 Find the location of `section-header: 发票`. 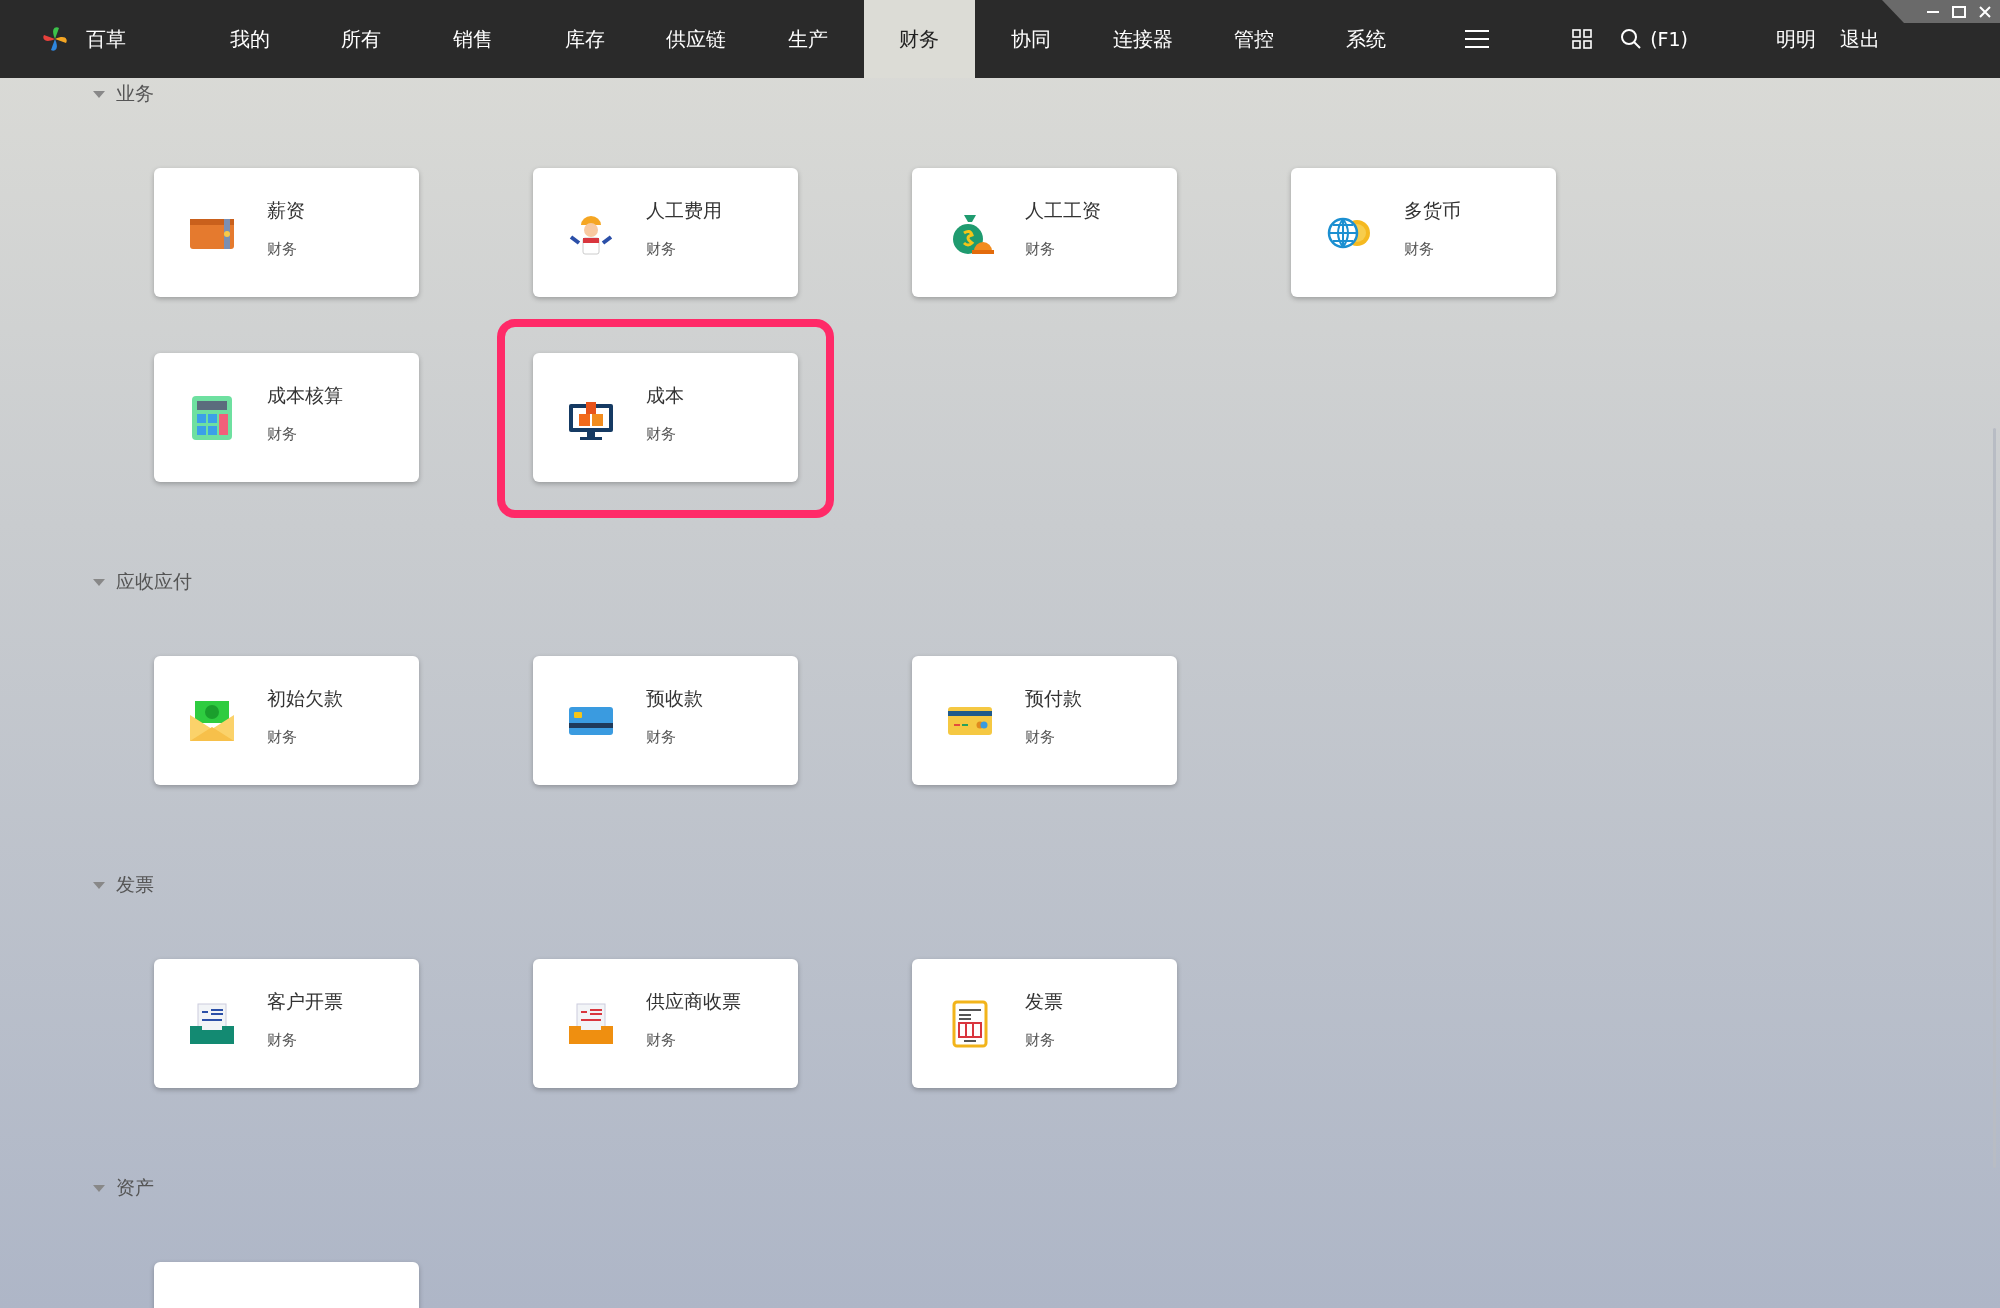

section-header: 发票 is located at coordinates (1046, 885).